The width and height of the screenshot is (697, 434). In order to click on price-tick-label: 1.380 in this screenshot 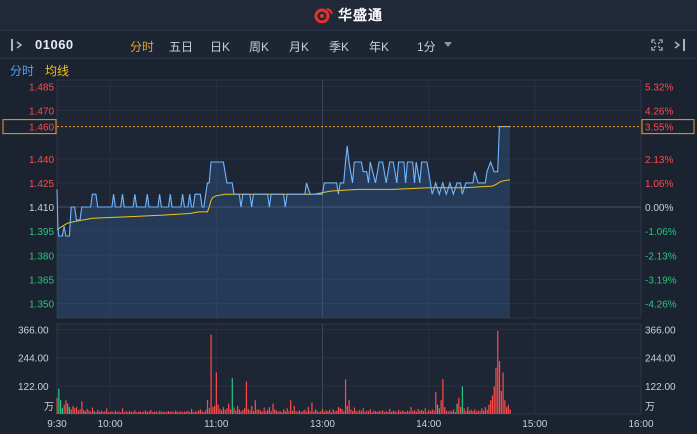, I will do `click(41, 256)`.